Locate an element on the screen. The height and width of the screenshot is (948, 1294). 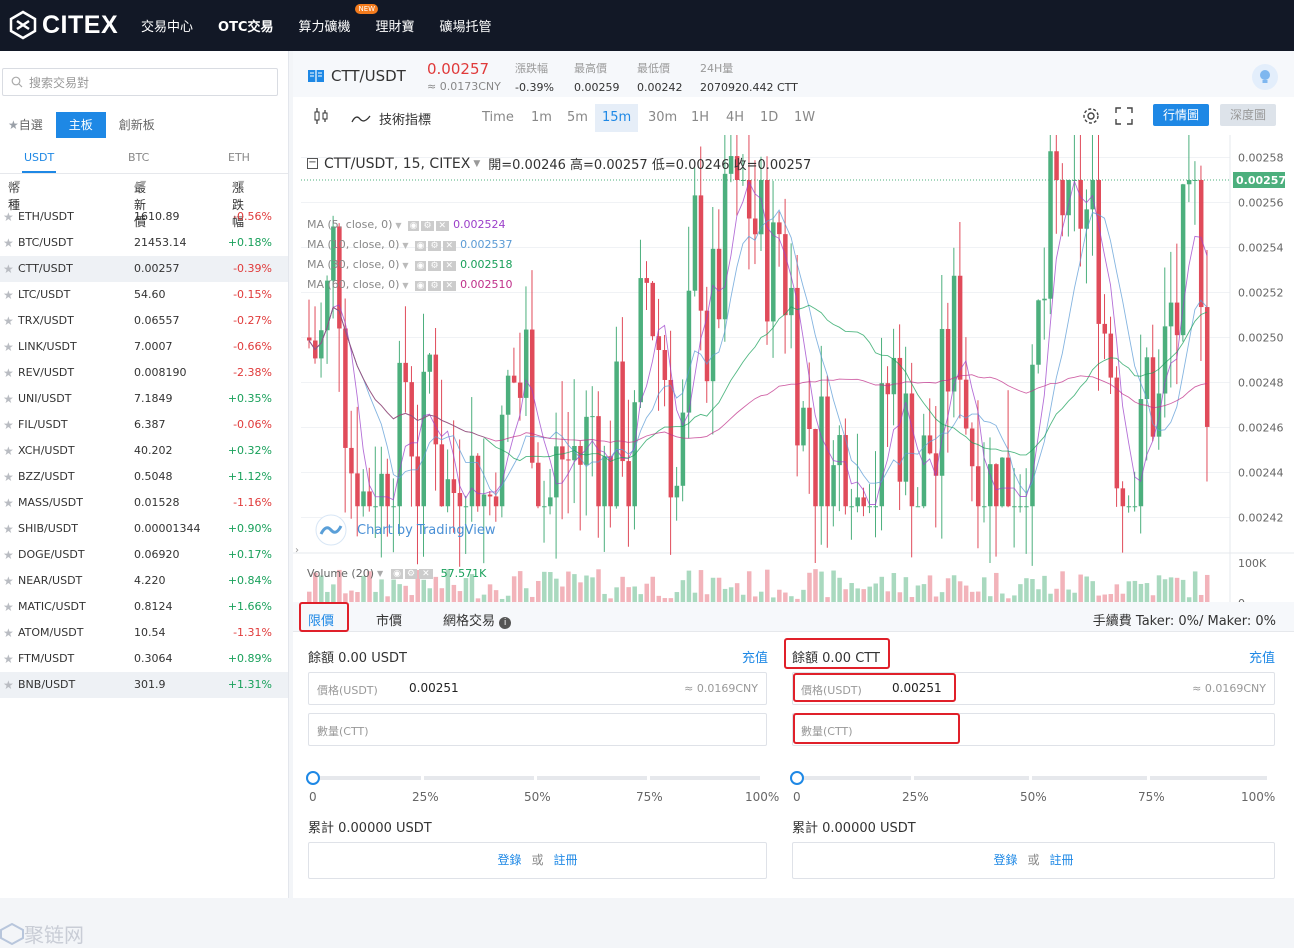
quote-tab-usdt: USDT is located at coordinates (39, 160).